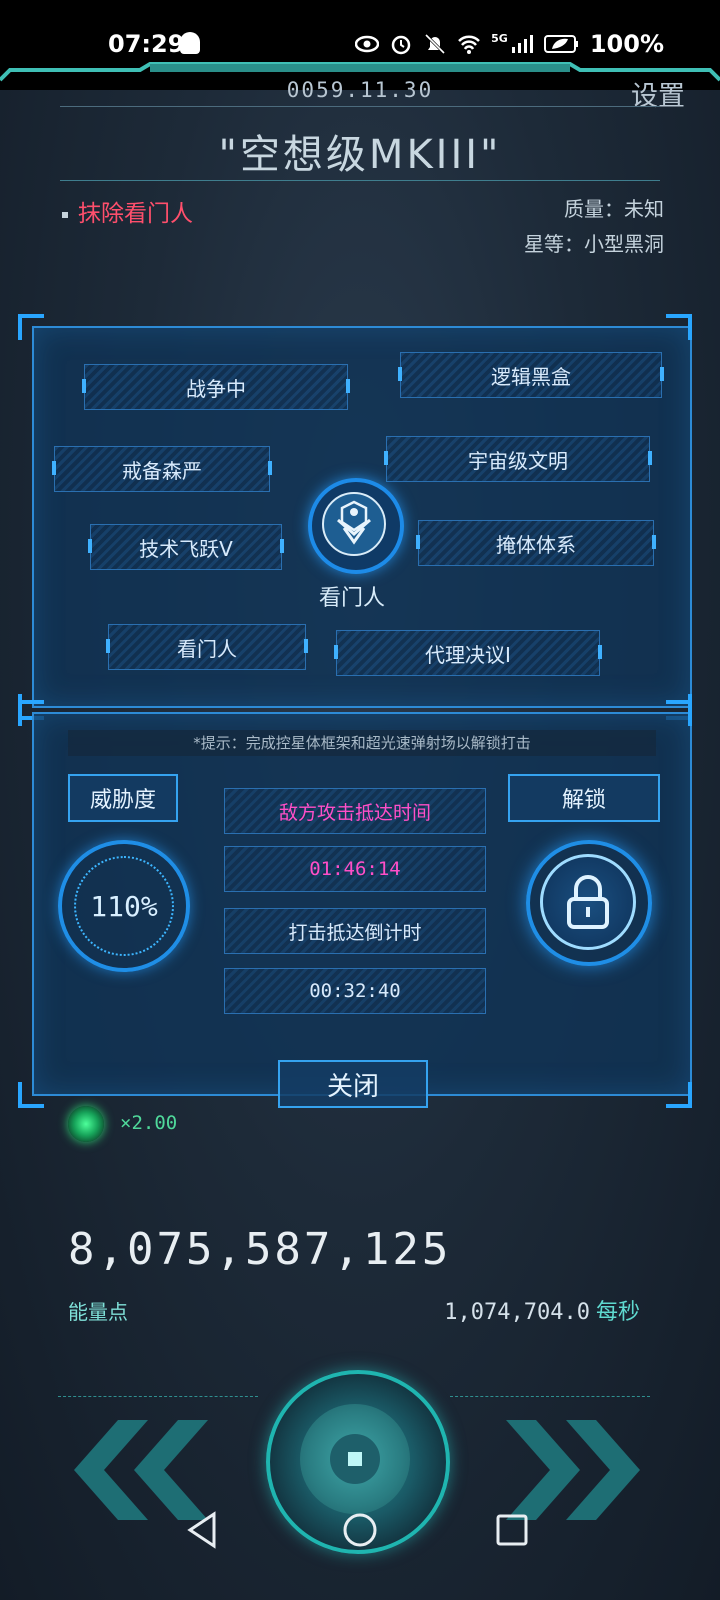 The height and width of the screenshot is (1600, 720). I want to click on bird-icon, so click(354, 522).